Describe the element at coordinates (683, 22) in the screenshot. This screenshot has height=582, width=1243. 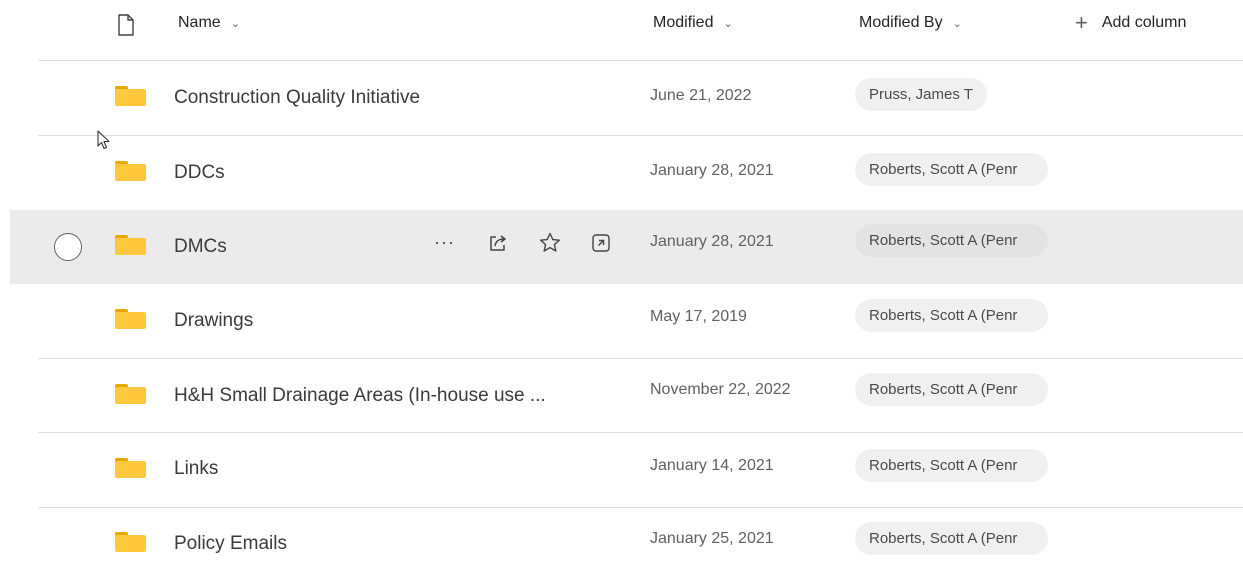
I see `modified-column-label: Modified` at that location.